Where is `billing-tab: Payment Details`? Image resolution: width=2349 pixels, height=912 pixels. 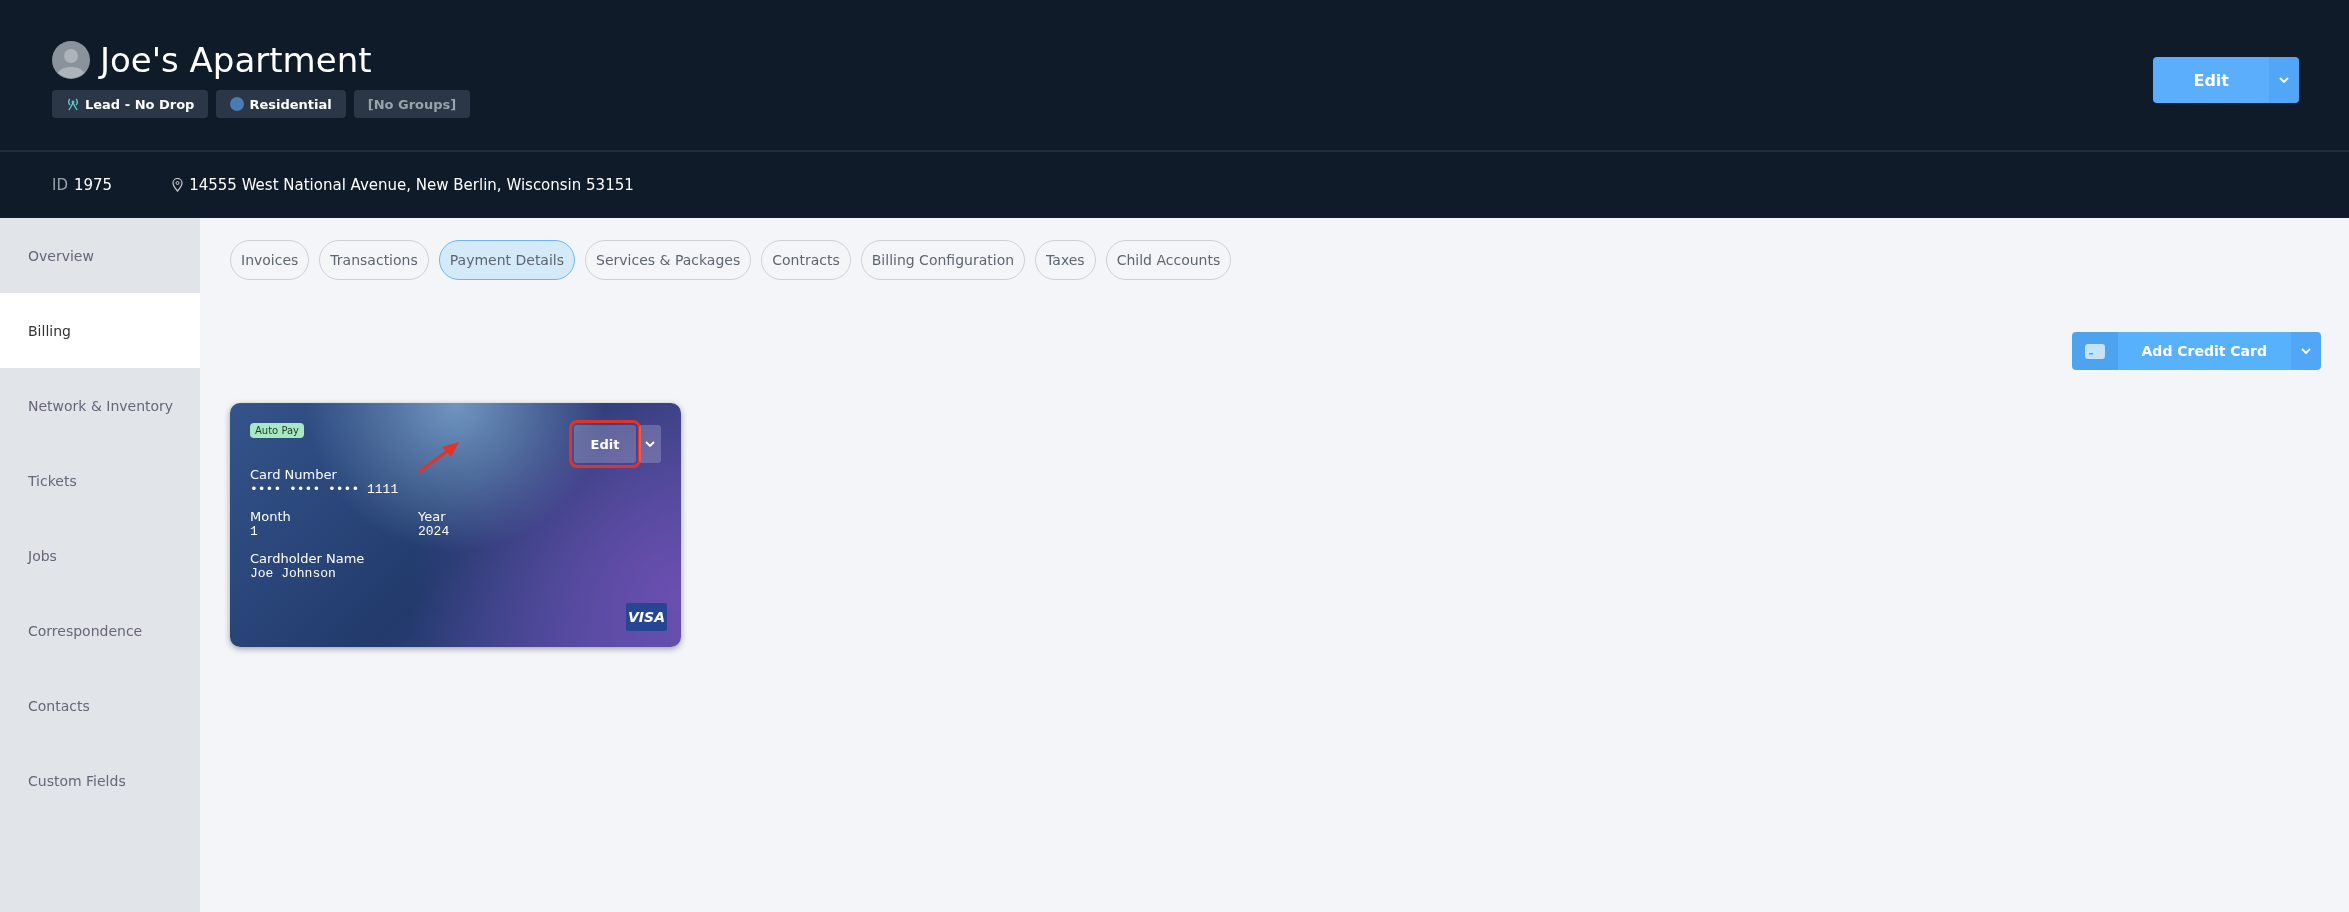
billing-tab: Payment Details is located at coordinates (507, 260).